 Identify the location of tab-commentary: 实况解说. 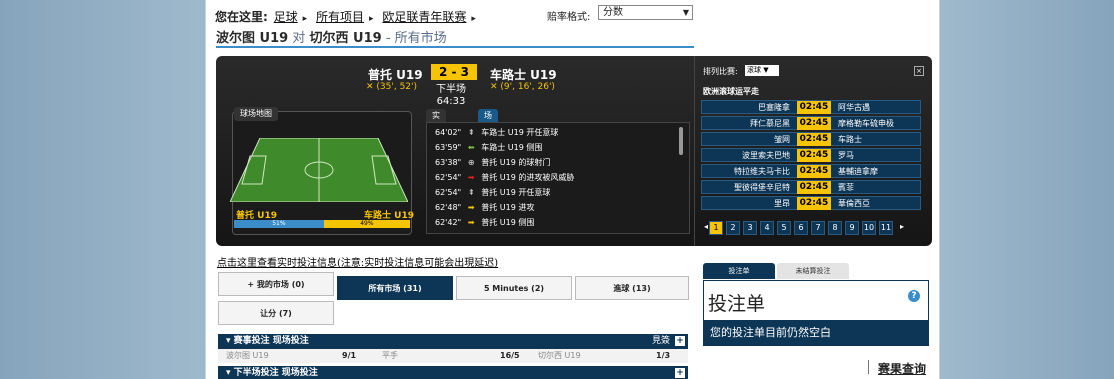
(436, 134).